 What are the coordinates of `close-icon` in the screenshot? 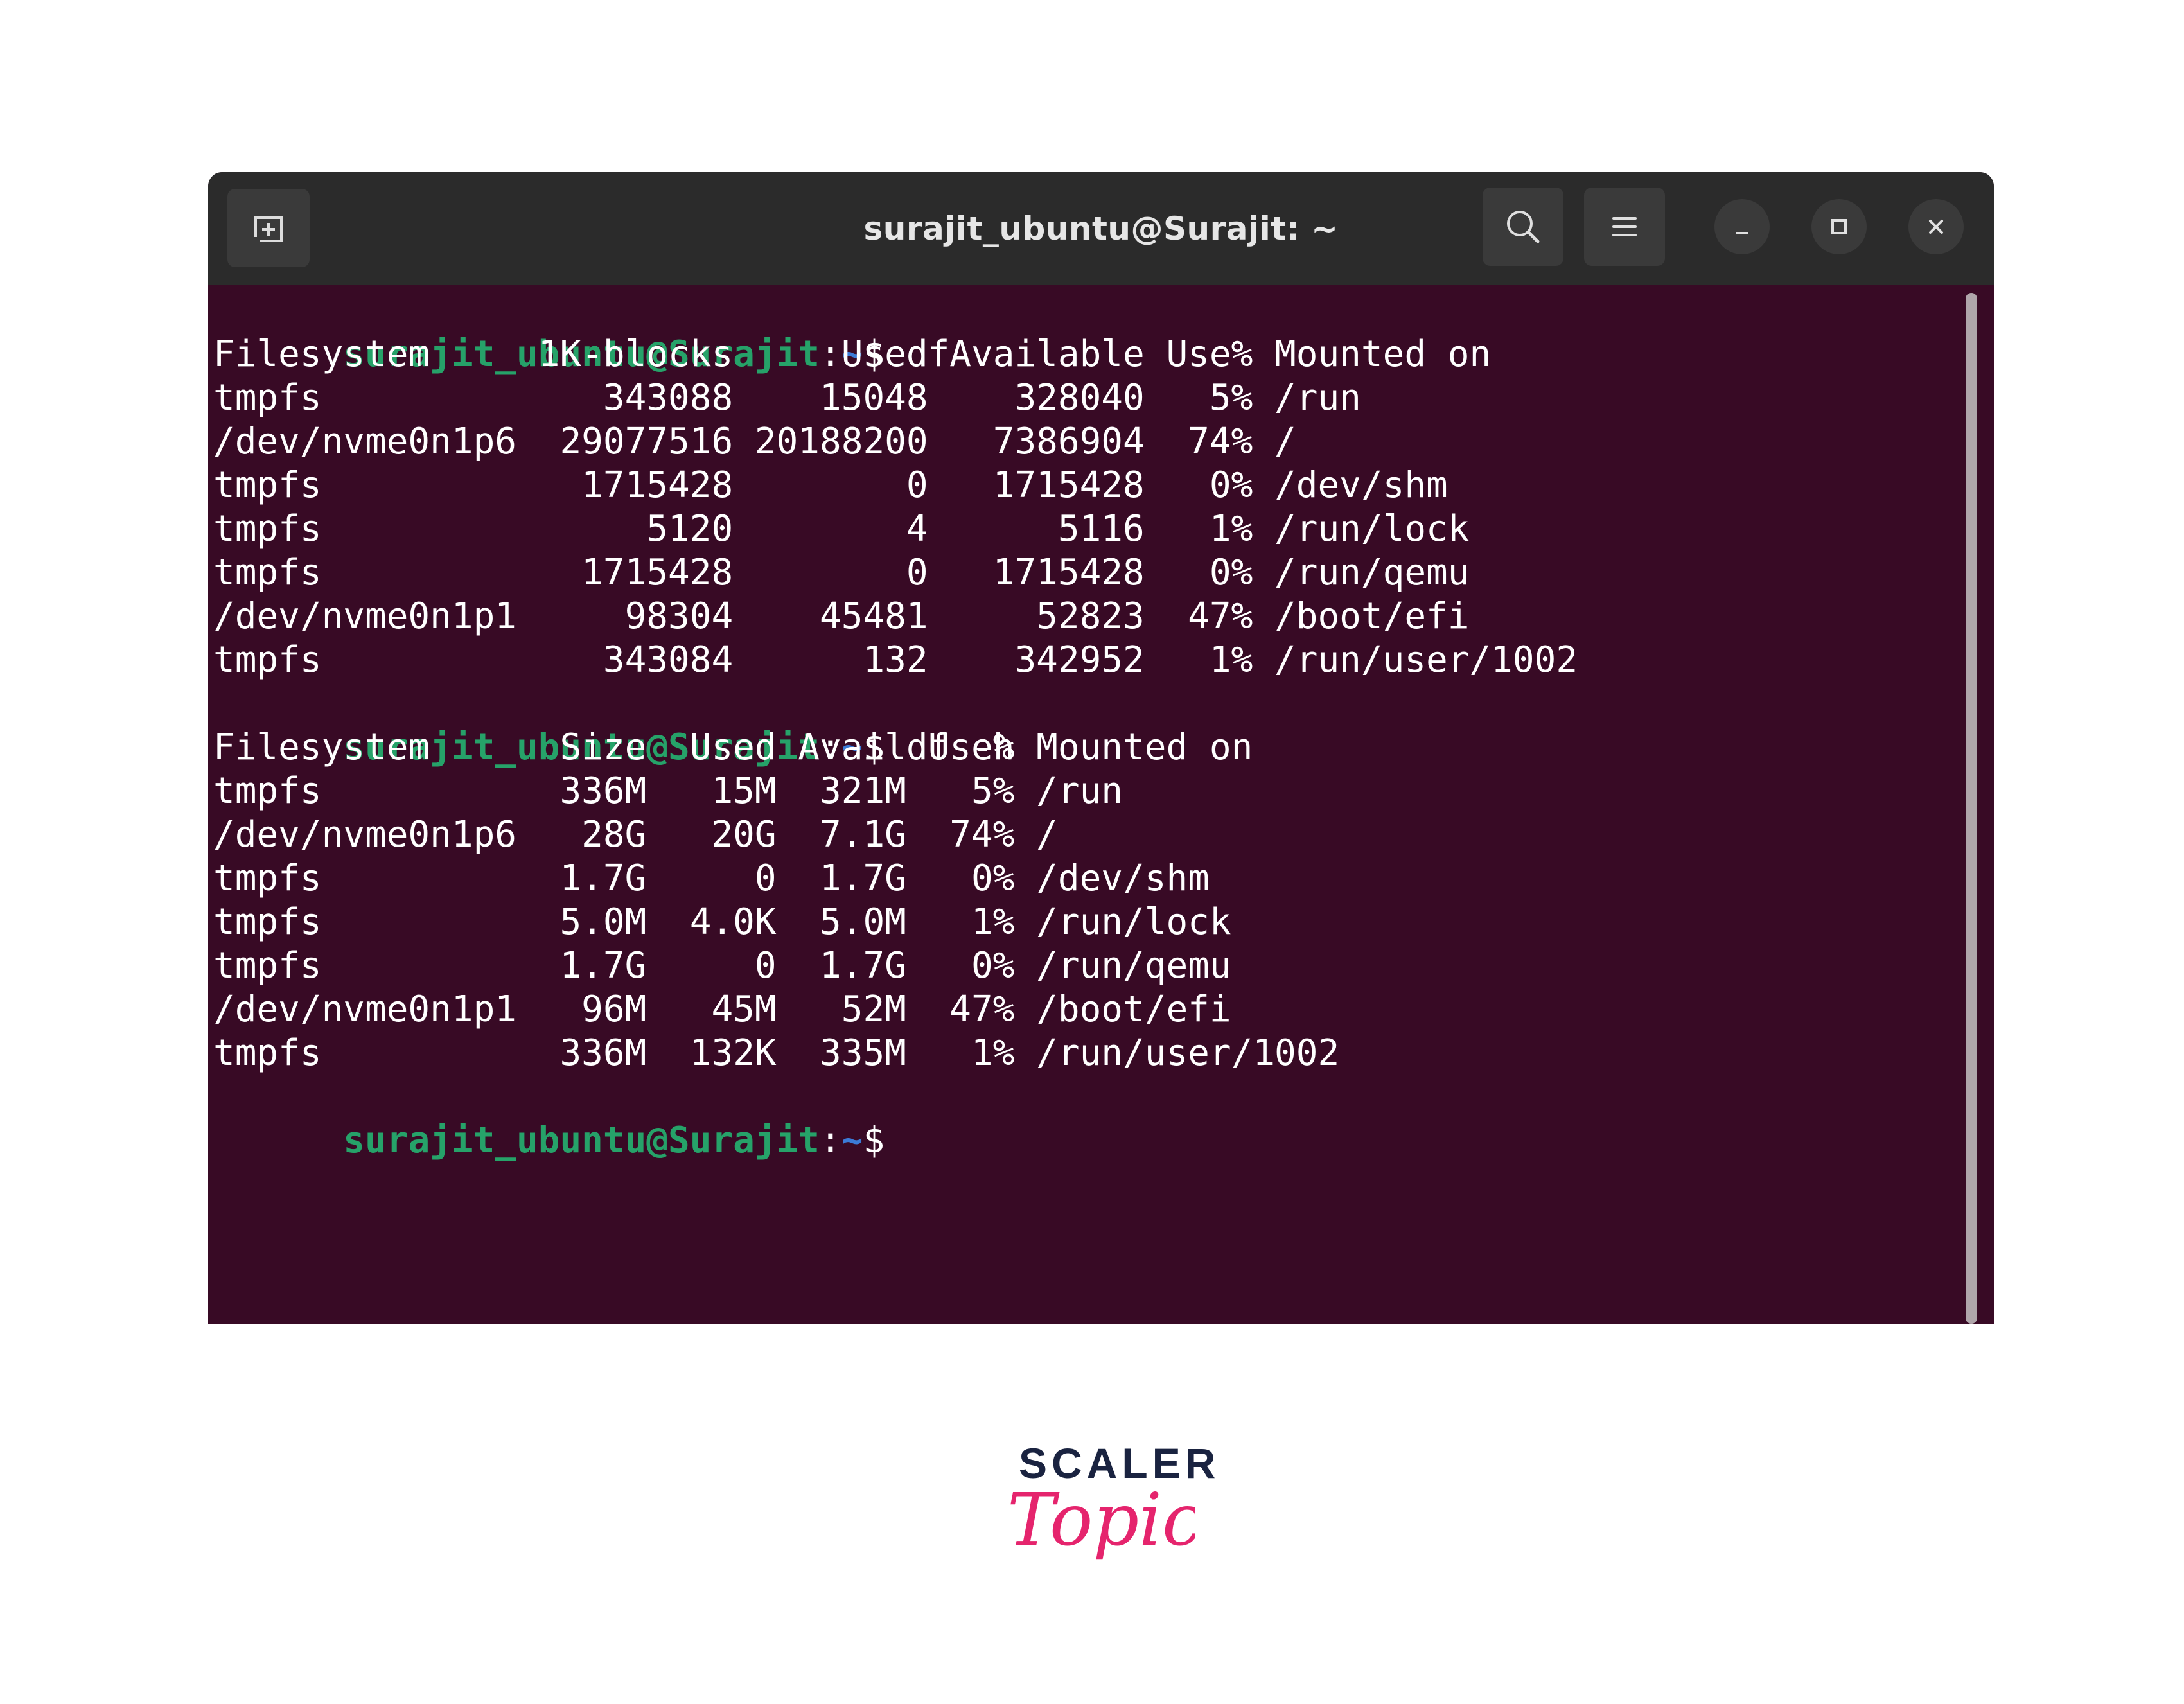 It's located at (1936, 227).